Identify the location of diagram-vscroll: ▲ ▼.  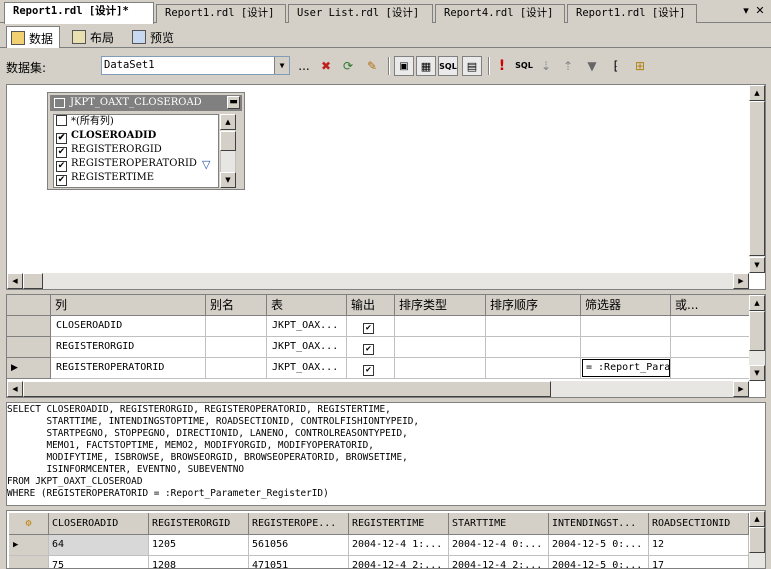
(757, 179).